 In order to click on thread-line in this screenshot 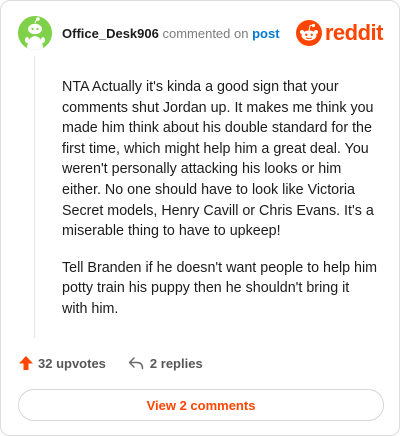, I will do `click(34, 197)`.